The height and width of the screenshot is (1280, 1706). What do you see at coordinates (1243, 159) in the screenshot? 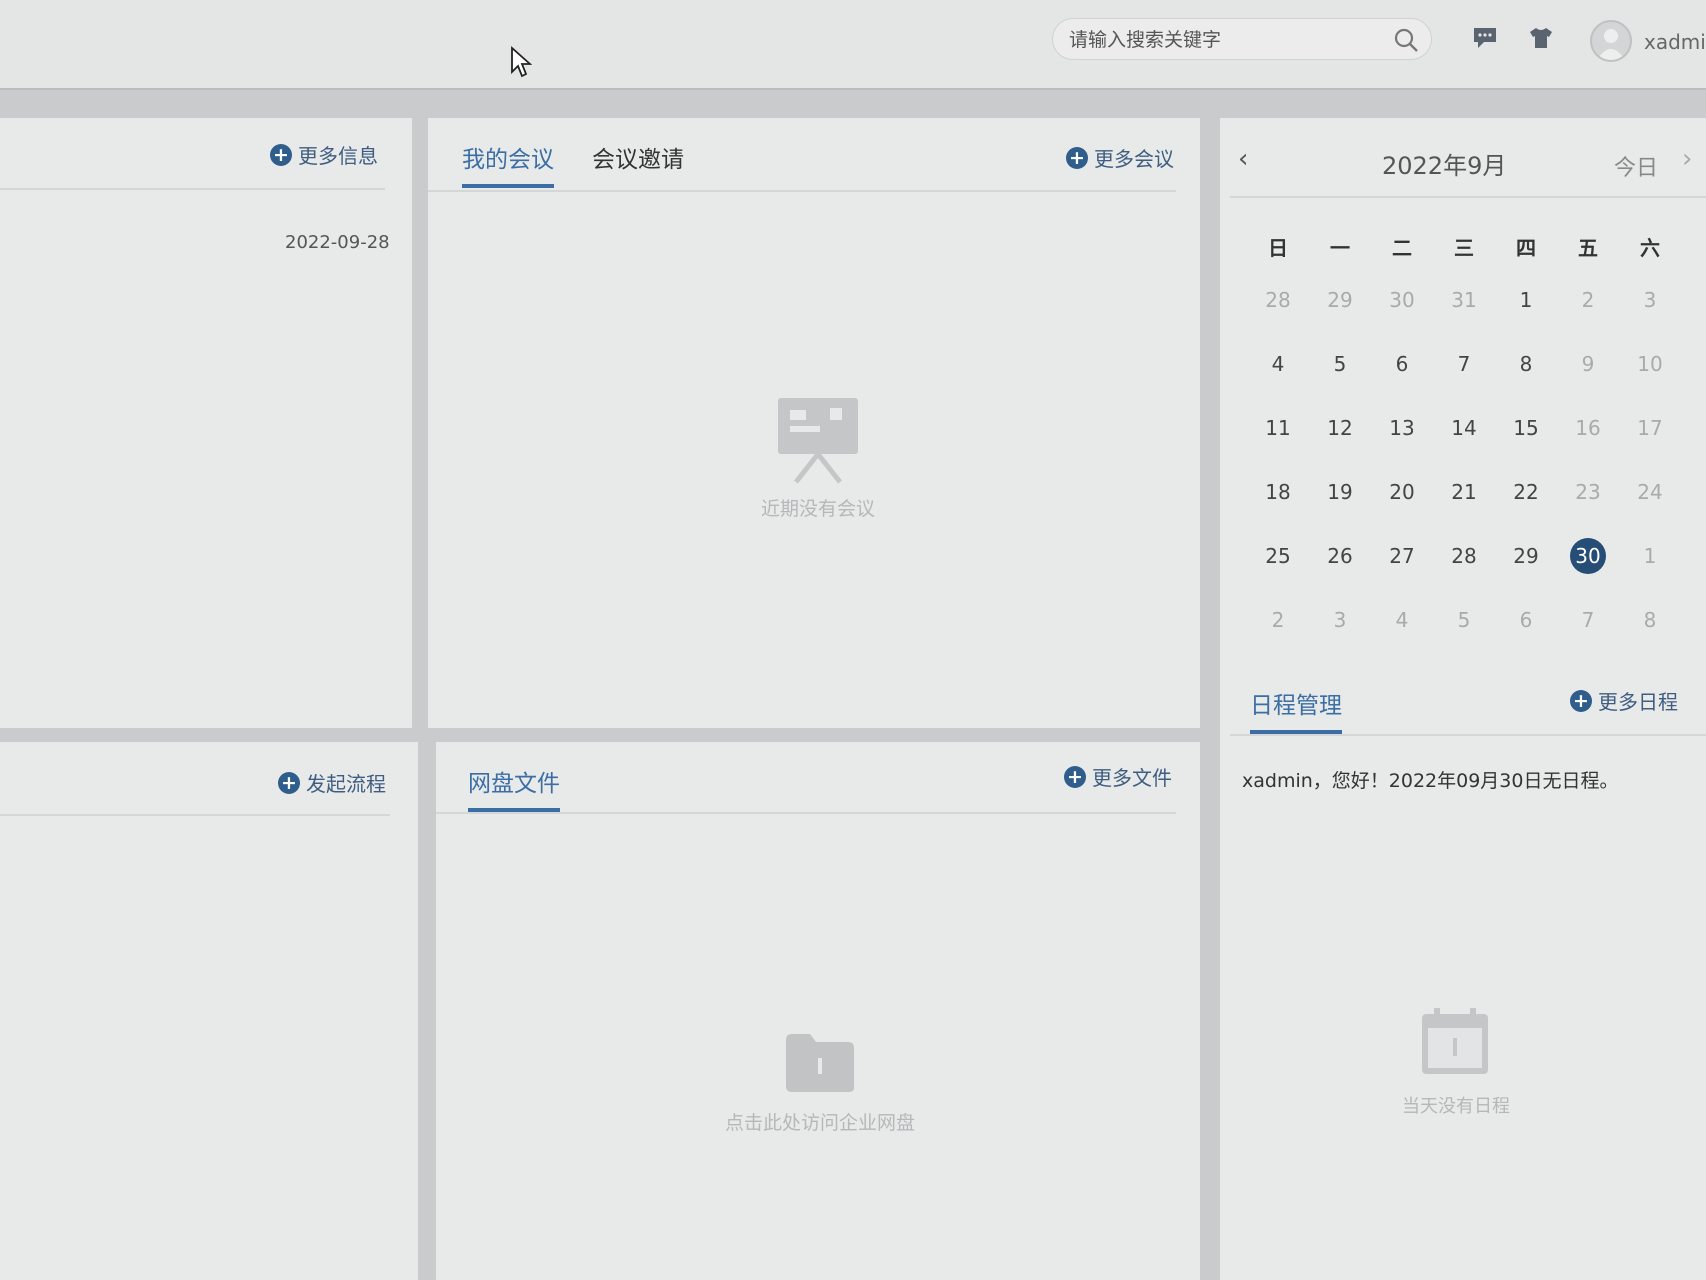
I see `calendar-prev-button: ‹` at bounding box center [1243, 159].